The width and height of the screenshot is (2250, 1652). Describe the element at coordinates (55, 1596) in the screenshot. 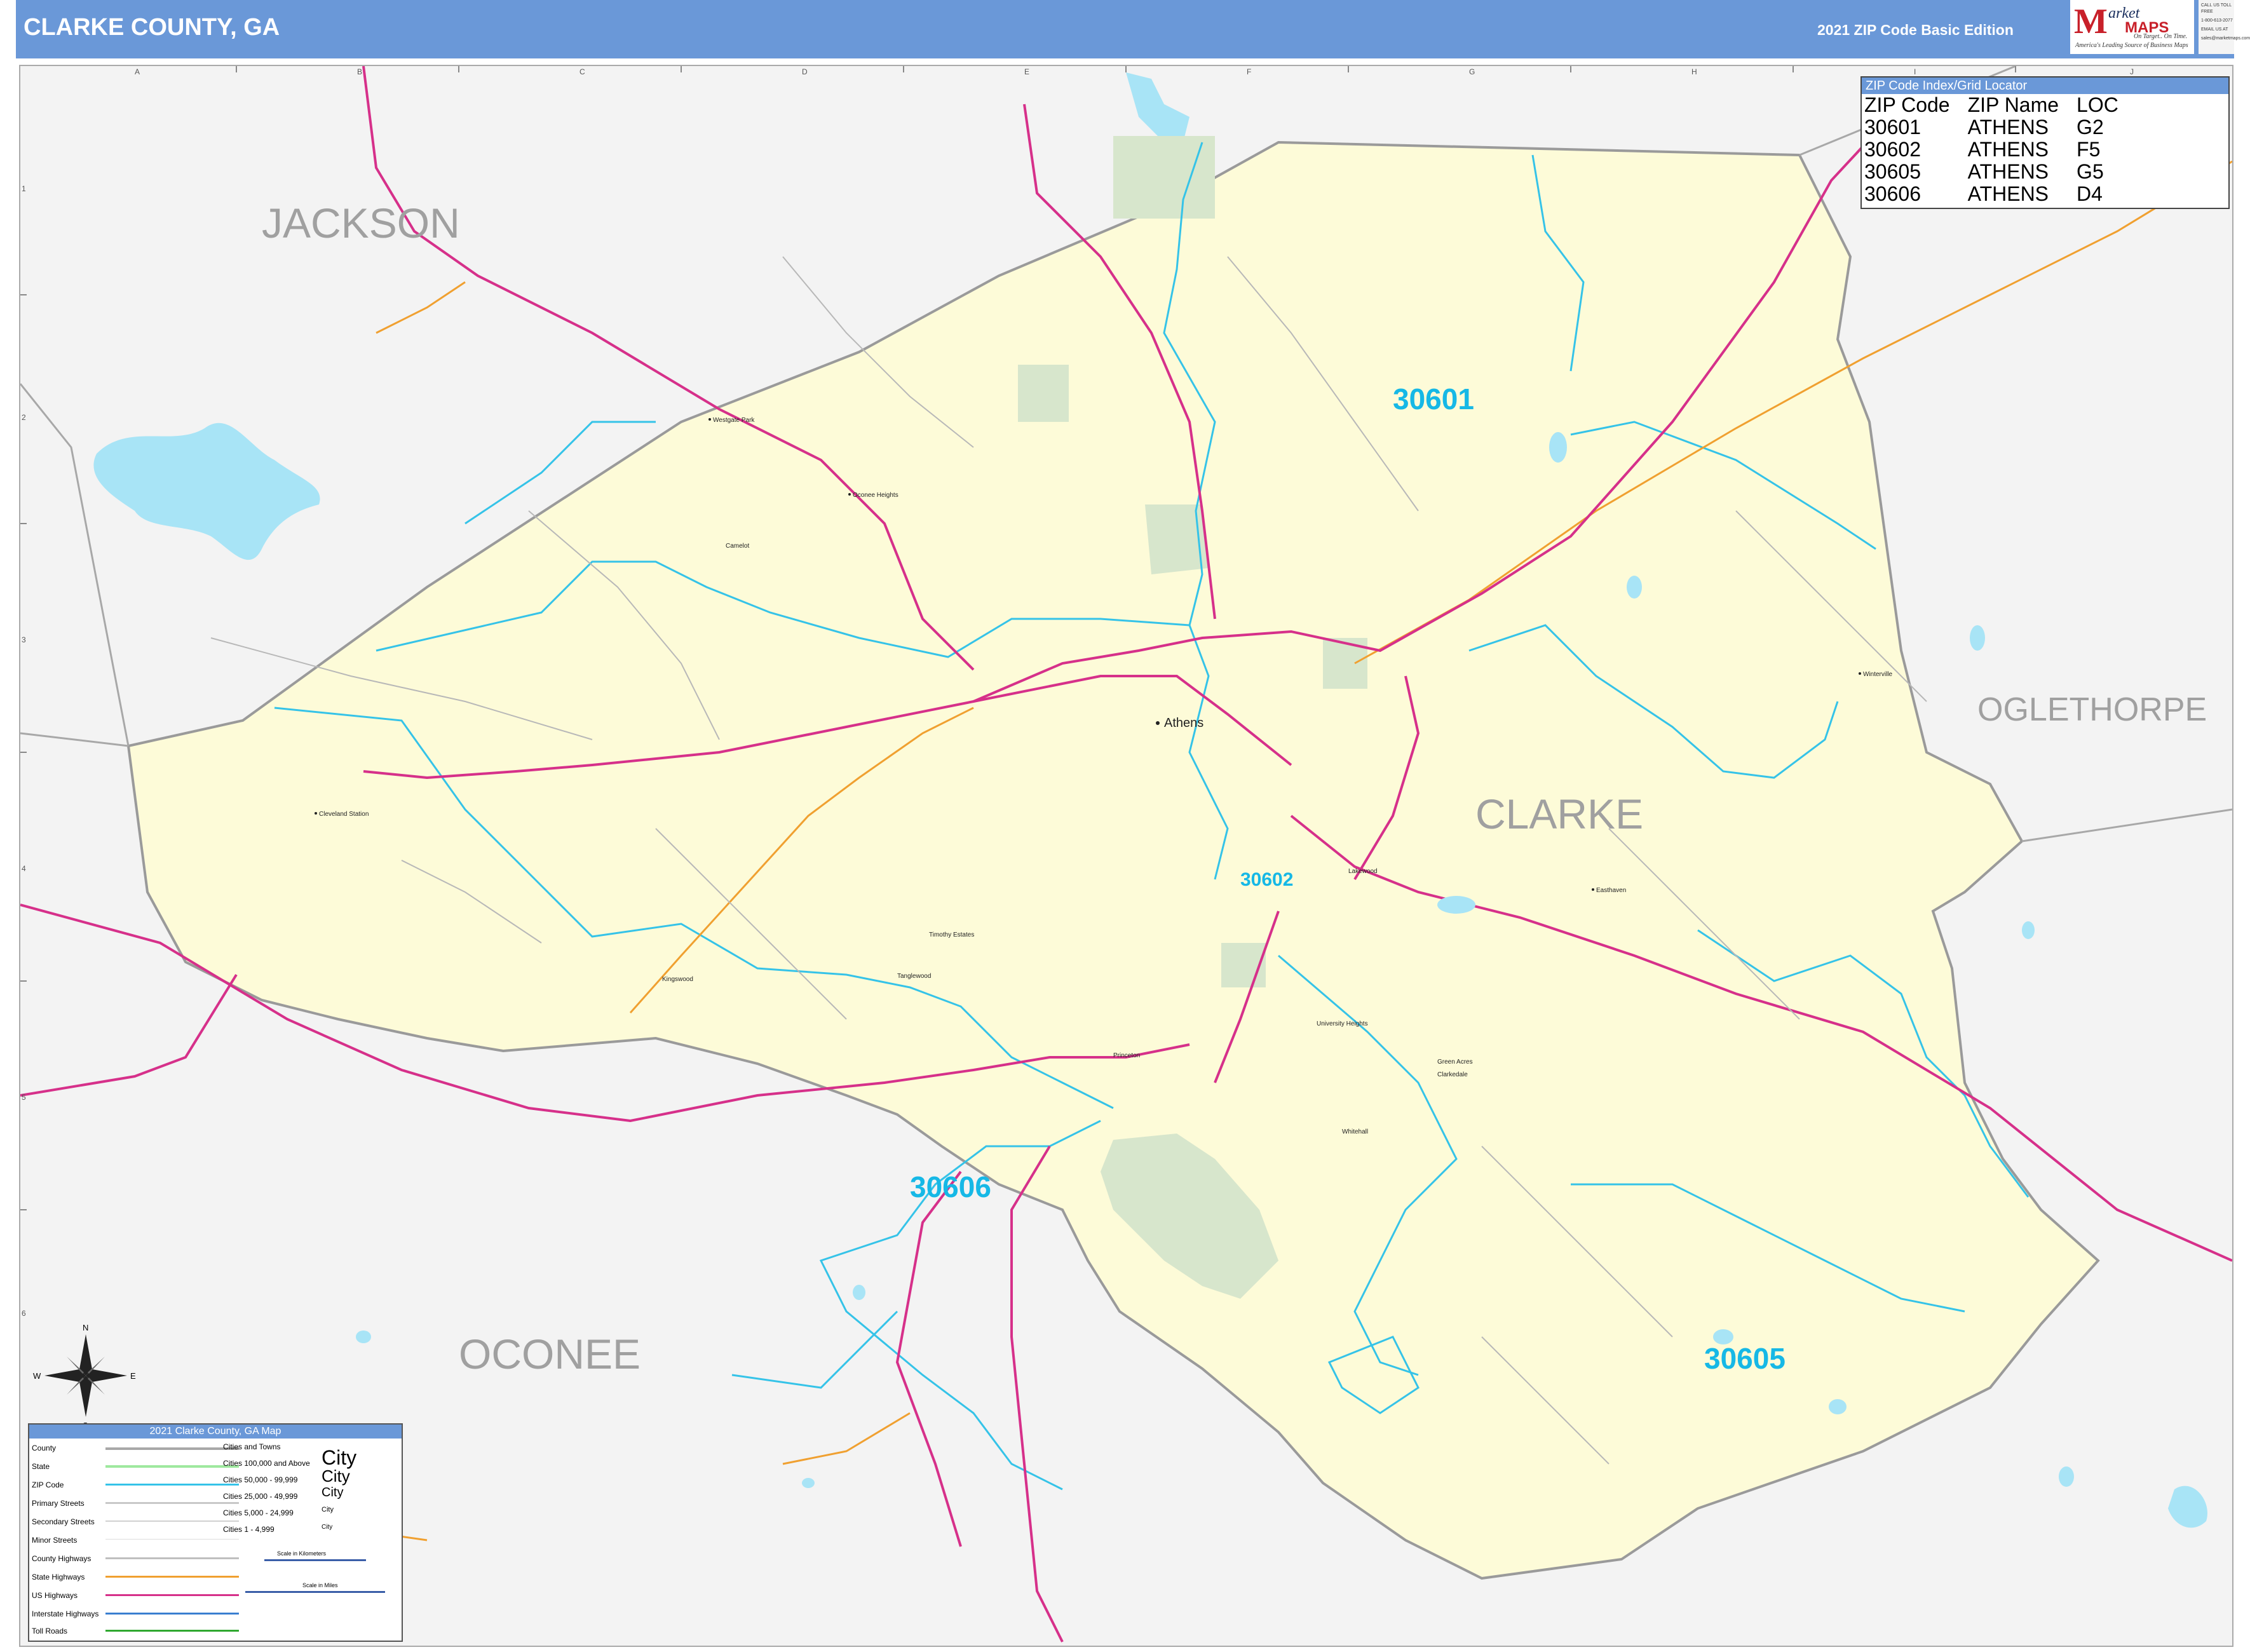

I see `legend-item-label: US Highways` at that location.